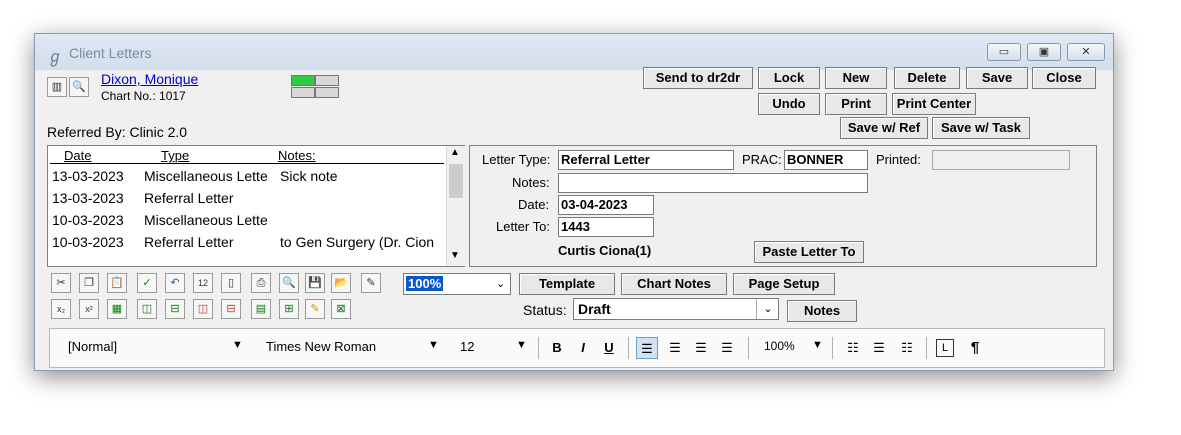 This screenshot has width=1181, height=435. I want to click on close-button: Close, so click(1064, 78).